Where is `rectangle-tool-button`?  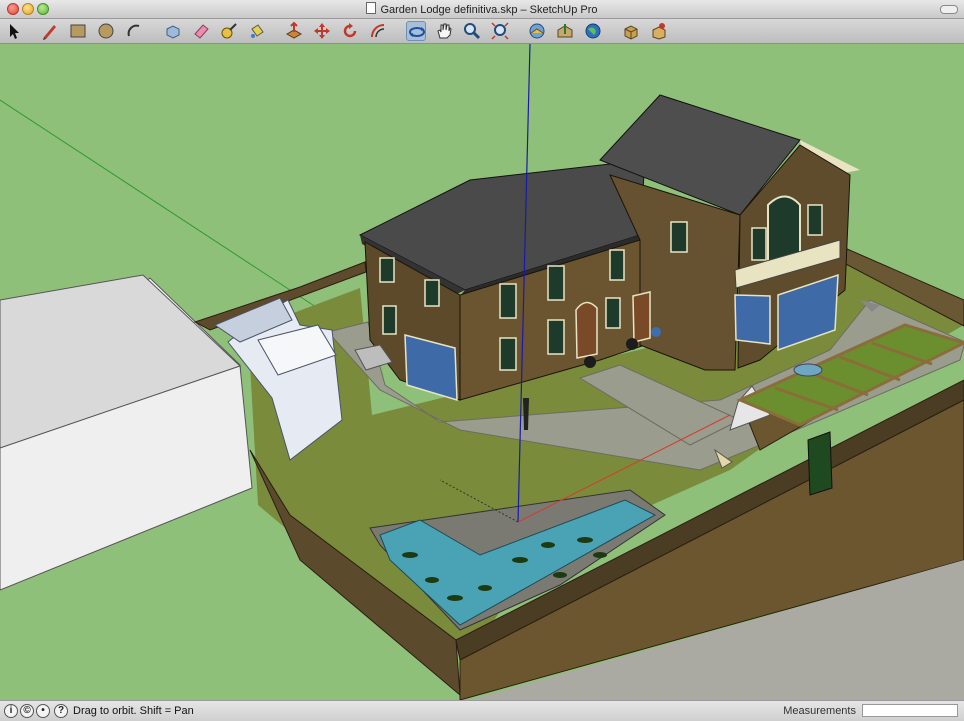
rectangle-tool-button is located at coordinates (78, 31).